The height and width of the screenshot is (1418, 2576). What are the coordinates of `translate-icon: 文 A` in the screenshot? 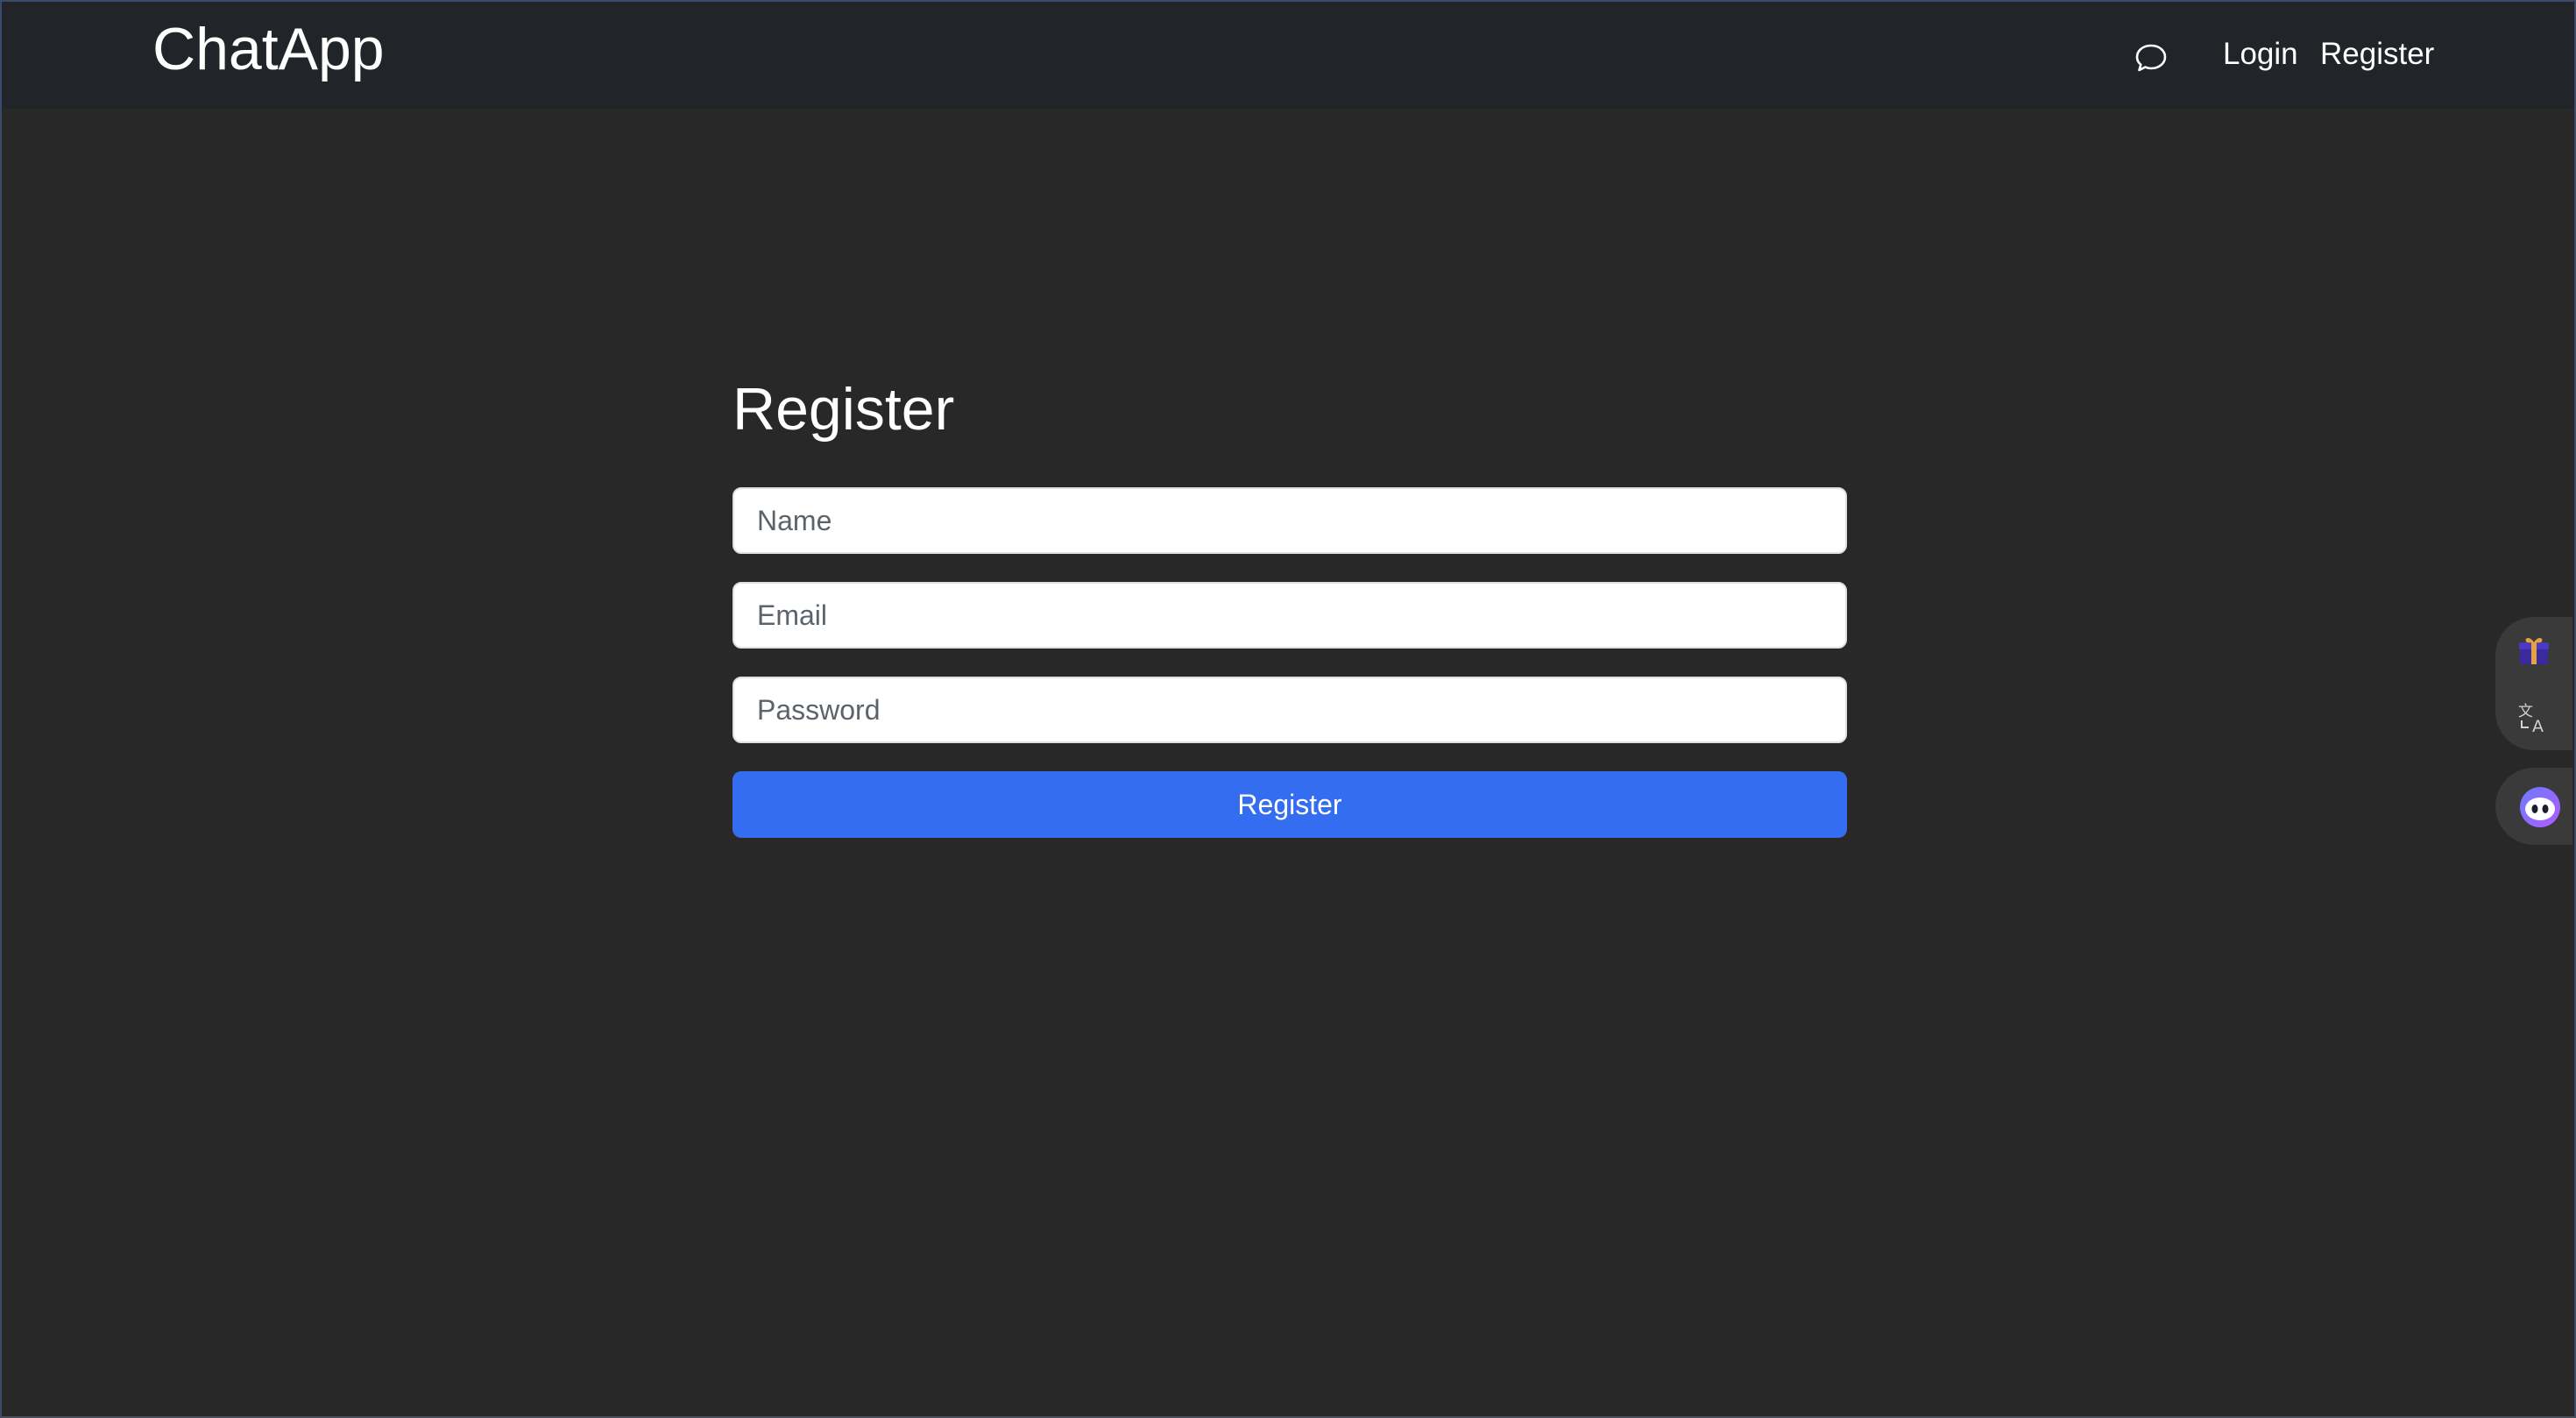 It's located at (2533, 716).